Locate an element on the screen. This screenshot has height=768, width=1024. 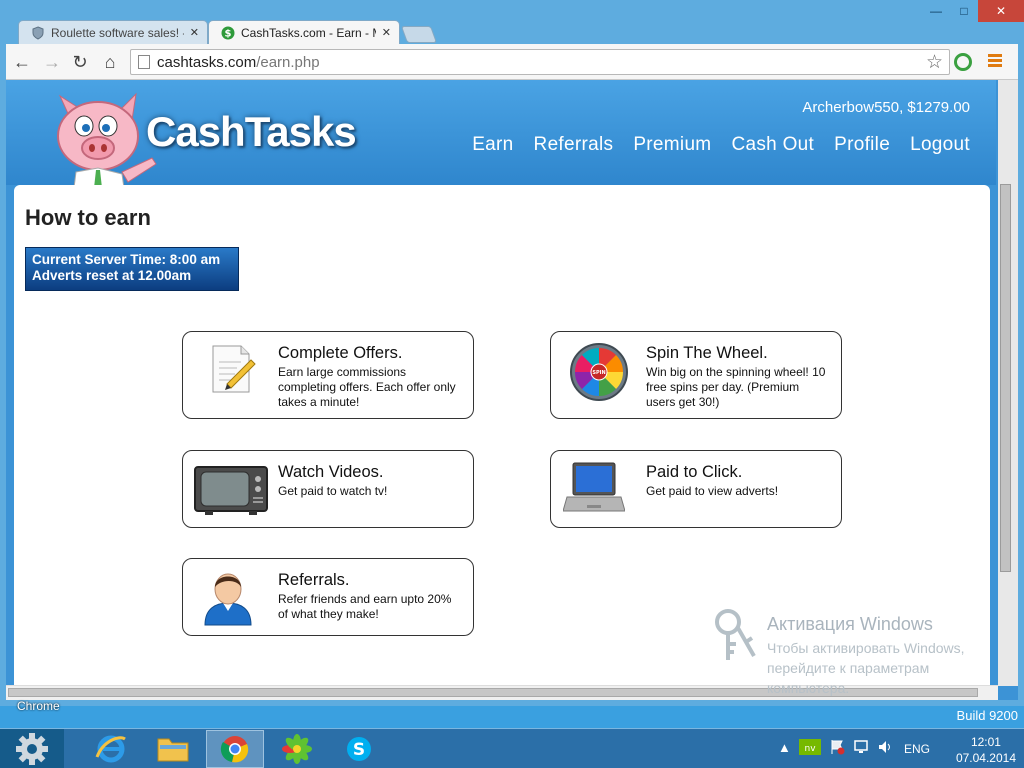
nav-logout: Logout is located at coordinates (940, 145).